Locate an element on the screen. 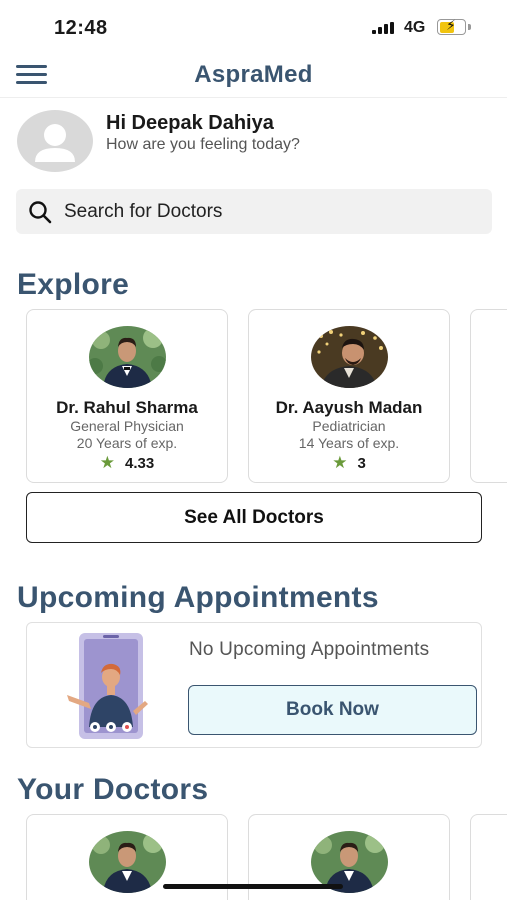 This screenshot has height=900, width=507. avatar is located at coordinates (55, 141).